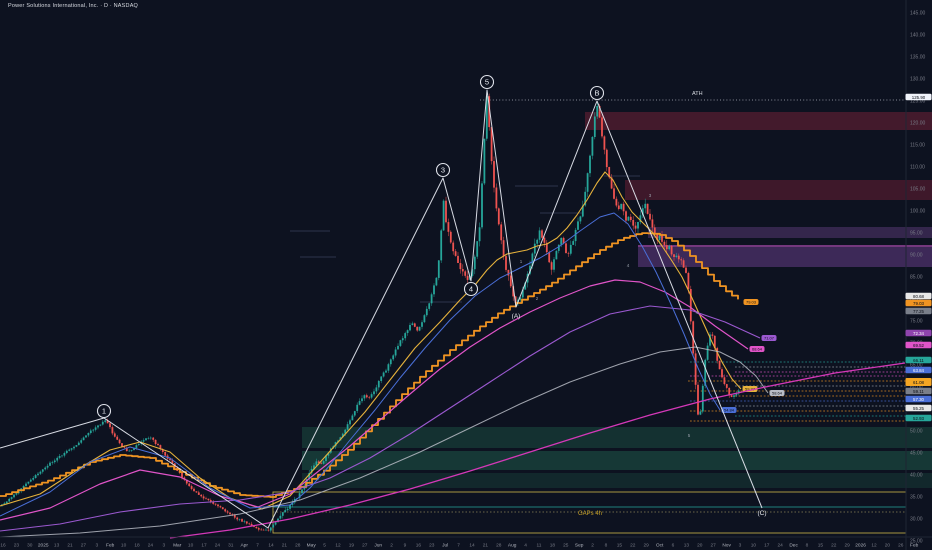  Describe the element at coordinates (793, 546) in the screenshot. I see `time-tick: Dec` at that location.